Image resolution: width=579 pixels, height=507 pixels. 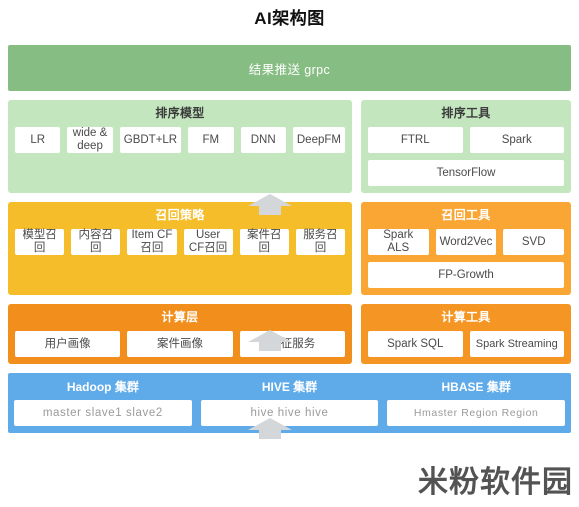 I want to click on arrow-compute-to-recall, so click(x=270, y=340).